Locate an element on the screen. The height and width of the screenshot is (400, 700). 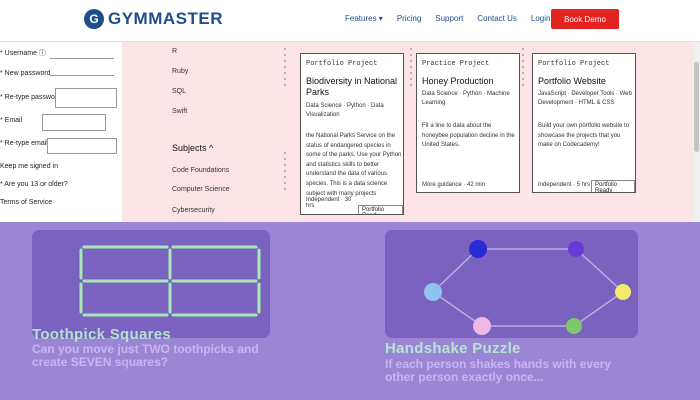
new-password-field is located at coordinates (82, 69).